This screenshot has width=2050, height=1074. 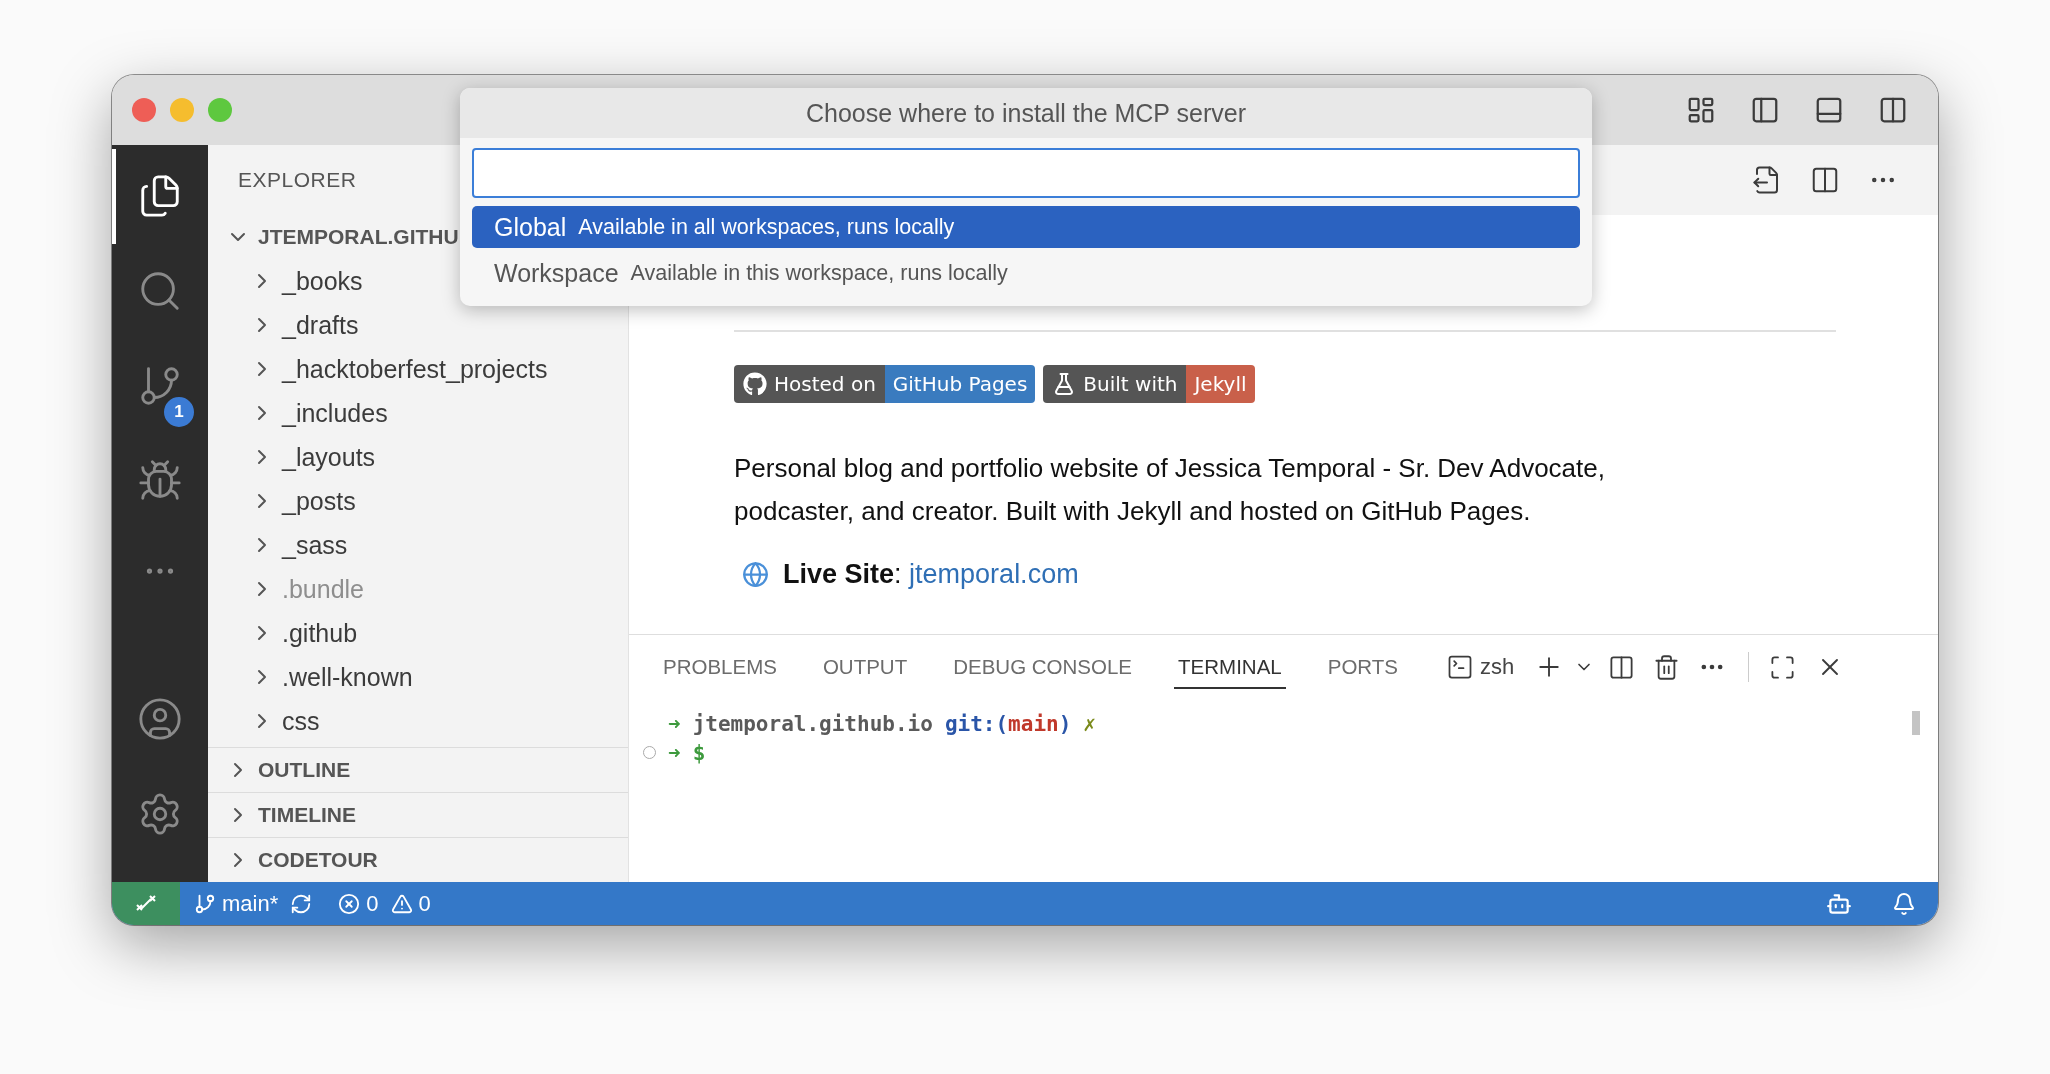 What do you see at coordinates (418, 860) in the screenshot?
I see `section-header: CODETOUR` at bounding box center [418, 860].